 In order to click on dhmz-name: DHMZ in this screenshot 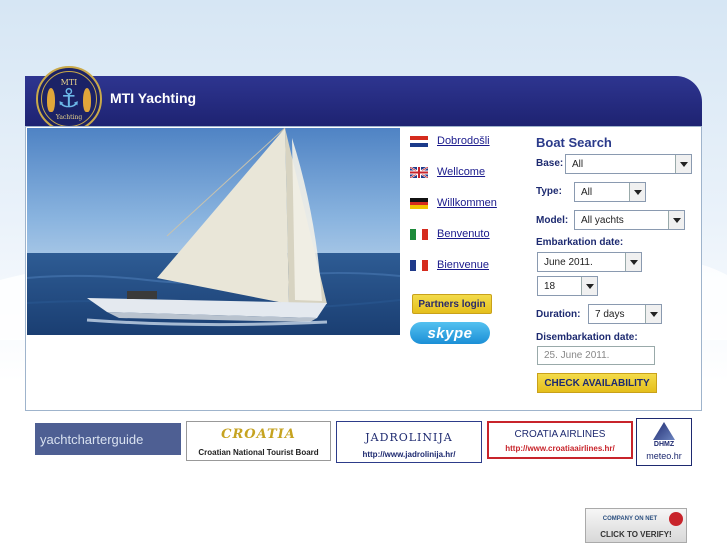, I will do `click(664, 444)`.